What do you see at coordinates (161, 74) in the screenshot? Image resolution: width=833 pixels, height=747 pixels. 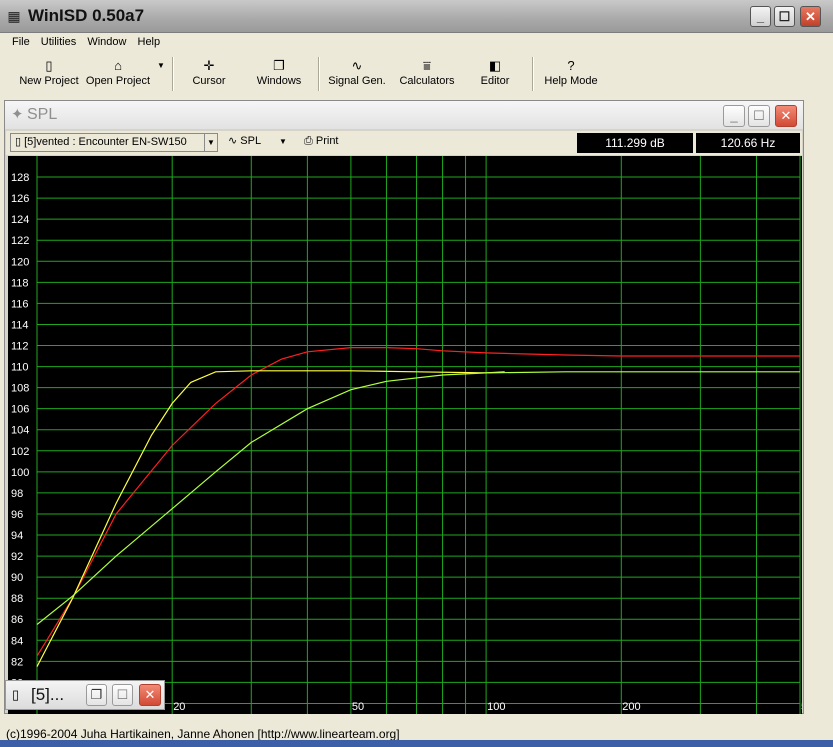 I see `open-project-dropdown: ▼` at bounding box center [161, 74].